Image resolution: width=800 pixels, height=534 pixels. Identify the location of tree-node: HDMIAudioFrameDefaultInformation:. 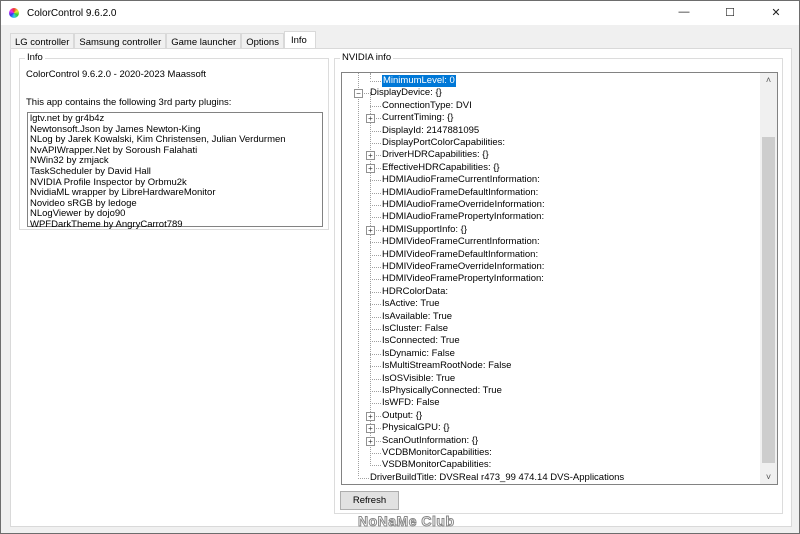
(460, 193).